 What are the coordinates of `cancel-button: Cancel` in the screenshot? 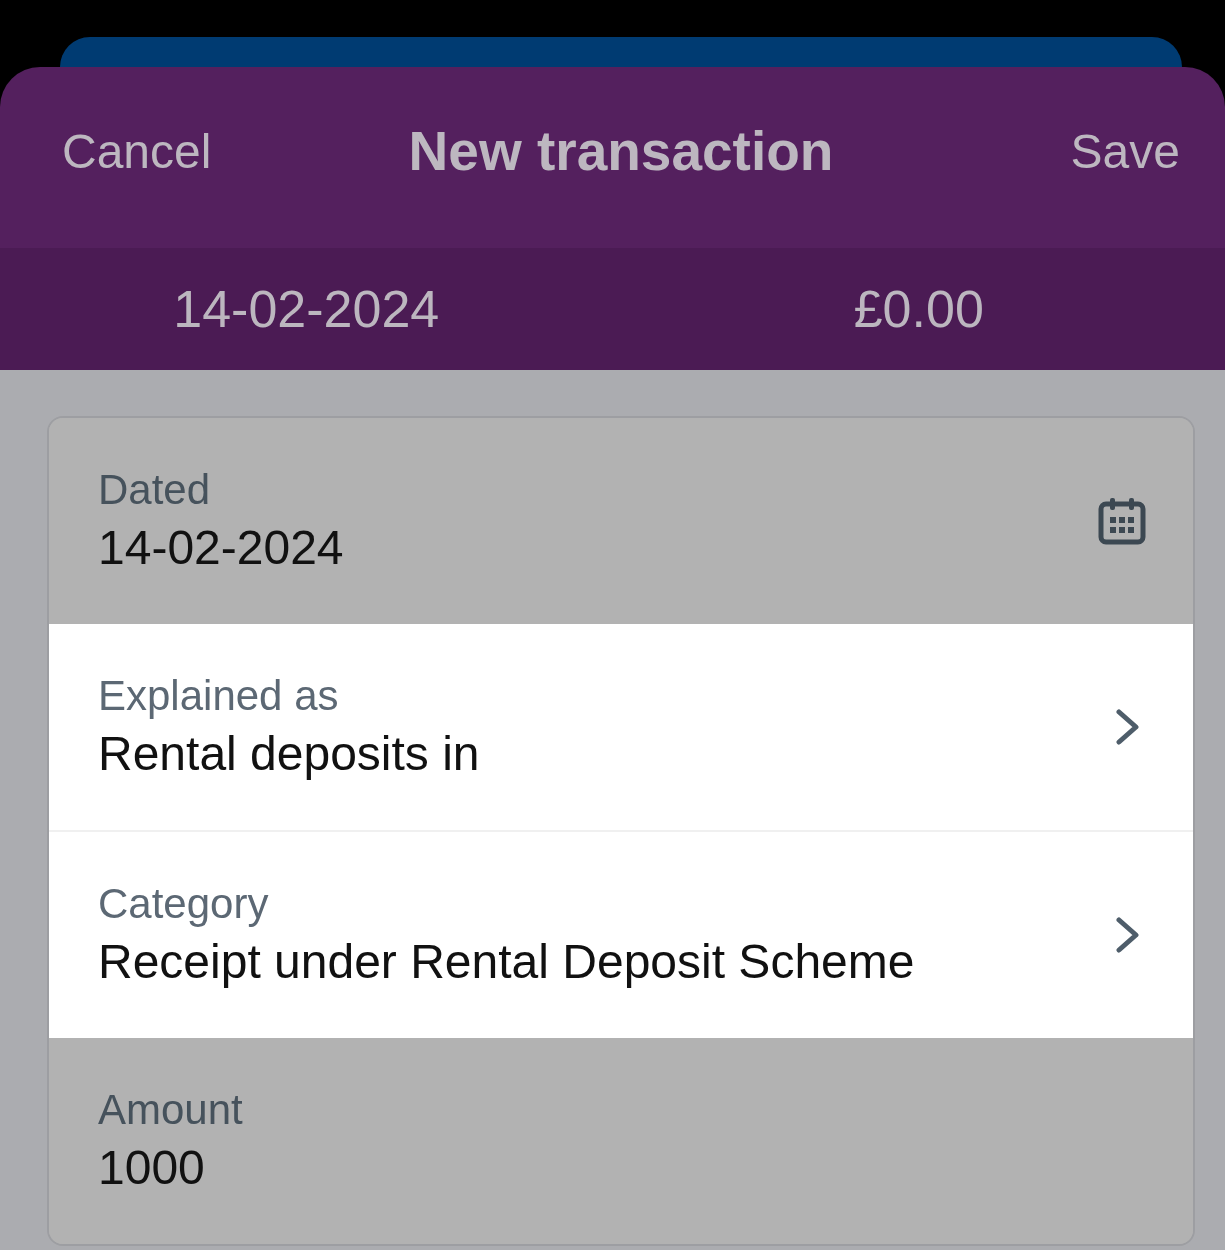 It's located at (137, 151).